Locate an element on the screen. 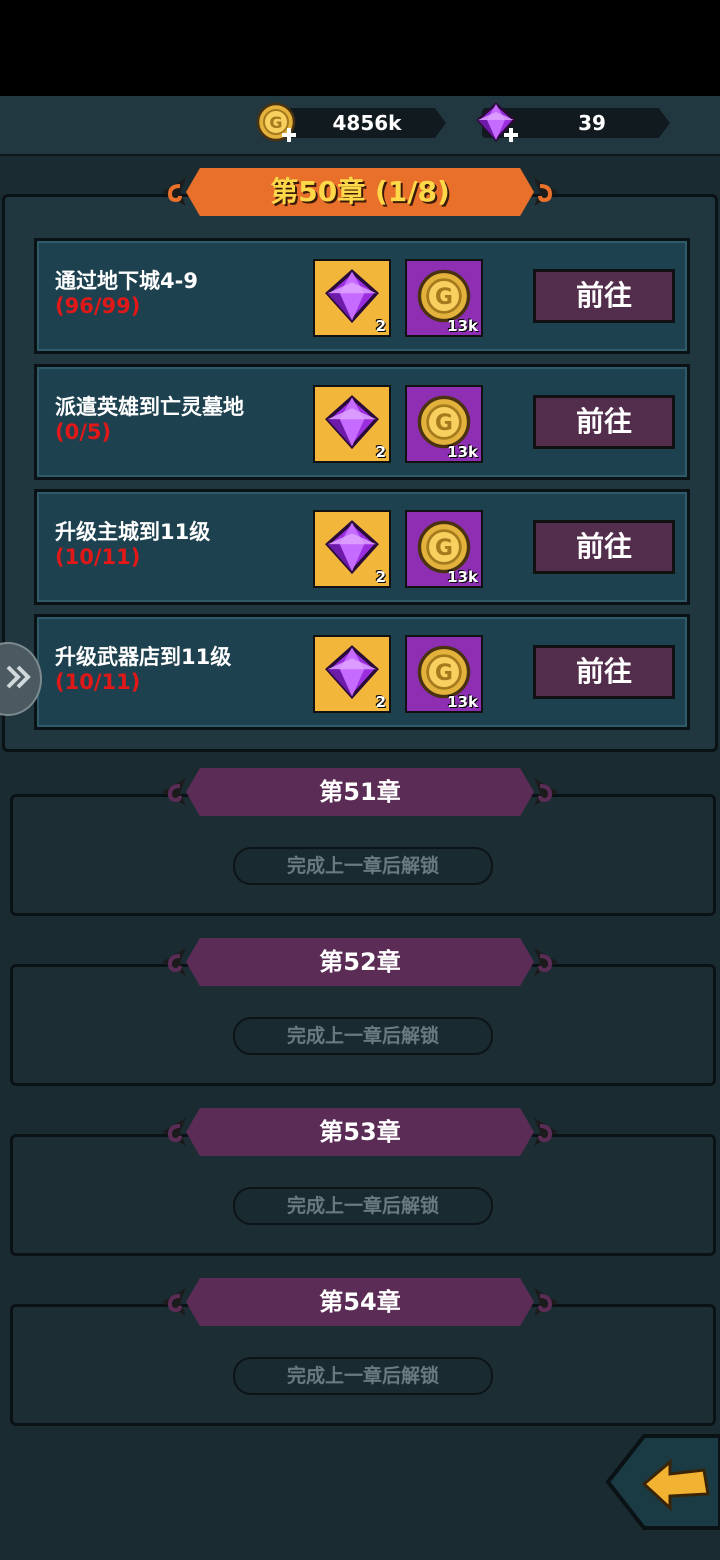 Image resolution: width=720 pixels, height=1560 pixels. task-name: 通过地下城4-9 is located at coordinates (126, 281).